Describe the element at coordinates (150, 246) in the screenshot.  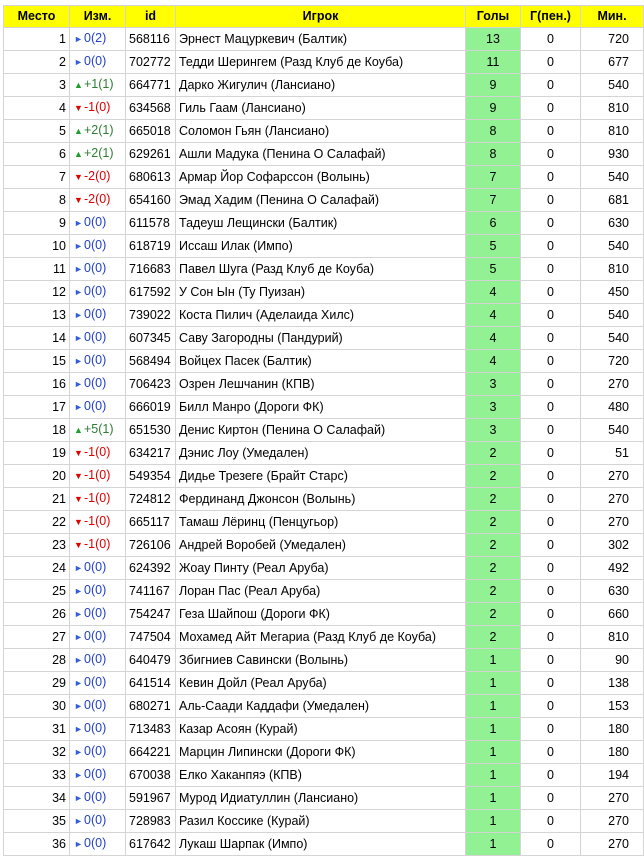
I see `cell-id: 618719` at that location.